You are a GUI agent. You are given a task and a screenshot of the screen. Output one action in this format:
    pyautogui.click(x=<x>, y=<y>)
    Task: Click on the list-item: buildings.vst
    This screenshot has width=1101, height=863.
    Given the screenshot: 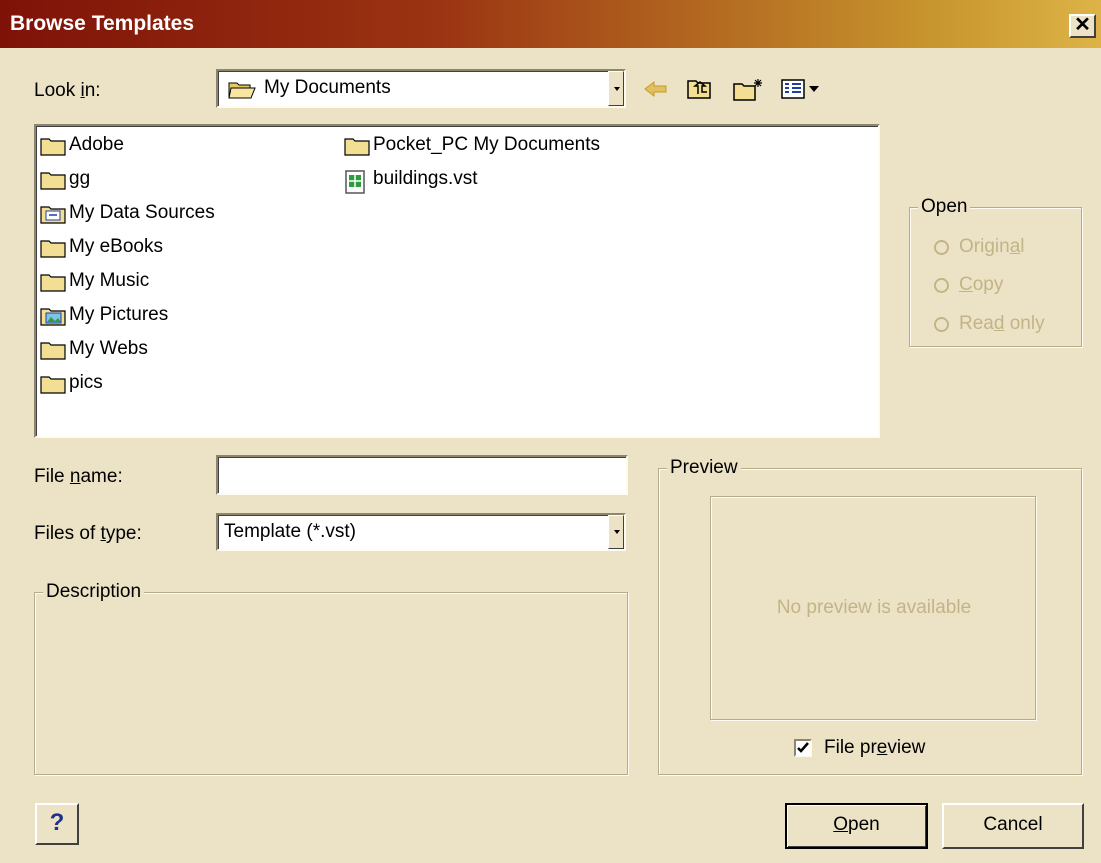 What is the action you would take?
    pyautogui.click(x=411, y=179)
    